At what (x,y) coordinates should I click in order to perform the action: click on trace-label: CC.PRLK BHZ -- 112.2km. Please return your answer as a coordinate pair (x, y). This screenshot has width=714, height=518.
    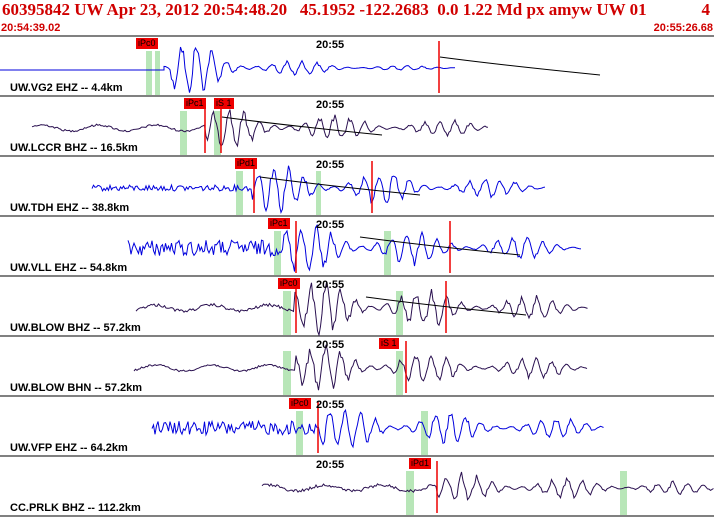
    Looking at the image, I should click on (75, 508).